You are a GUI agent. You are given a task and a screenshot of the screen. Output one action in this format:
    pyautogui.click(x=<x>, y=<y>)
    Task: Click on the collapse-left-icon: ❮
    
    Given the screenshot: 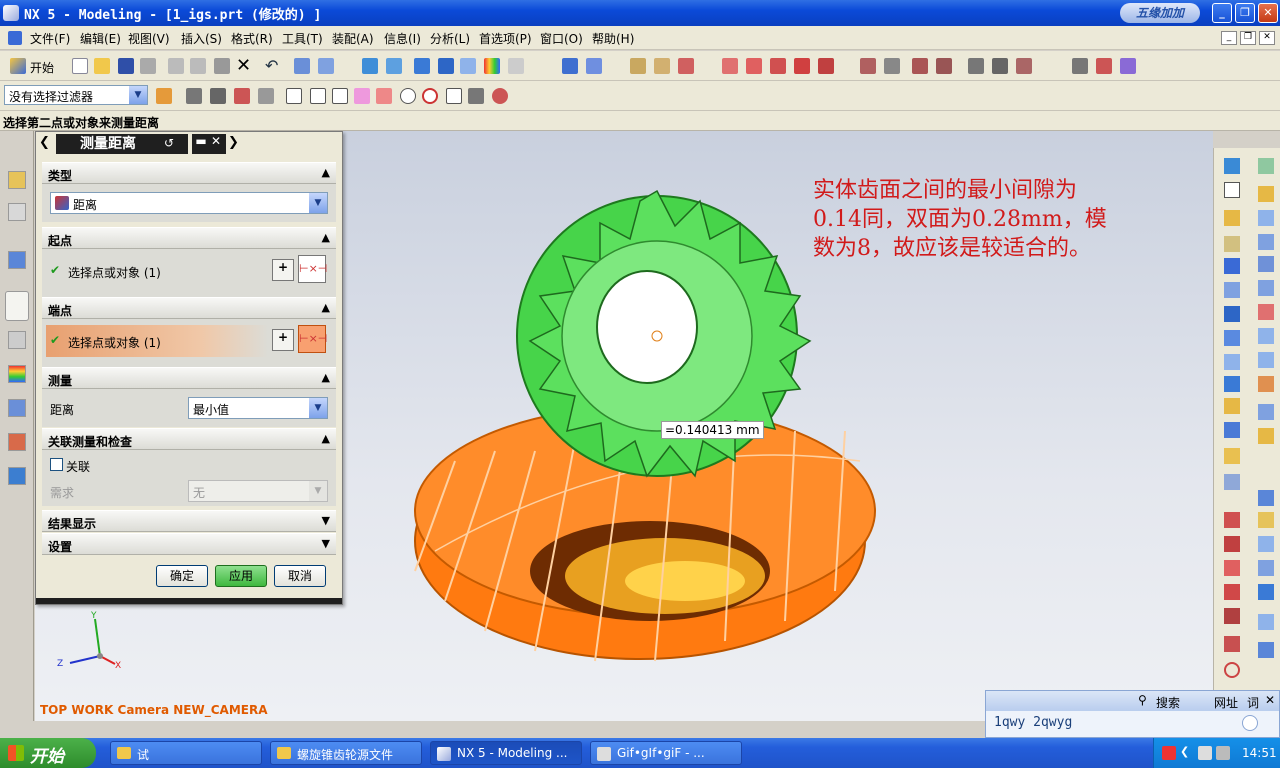 What is the action you would take?
    pyautogui.click(x=44, y=142)
    